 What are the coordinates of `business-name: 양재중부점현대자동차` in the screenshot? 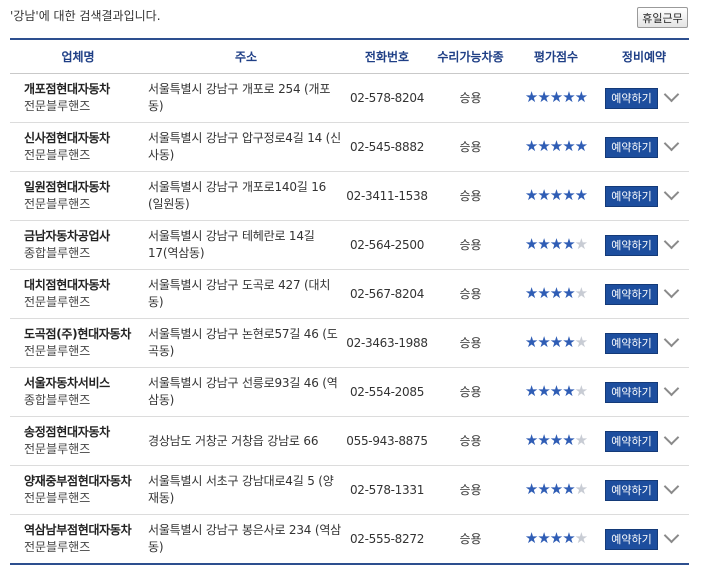 It's located at (78, 481).